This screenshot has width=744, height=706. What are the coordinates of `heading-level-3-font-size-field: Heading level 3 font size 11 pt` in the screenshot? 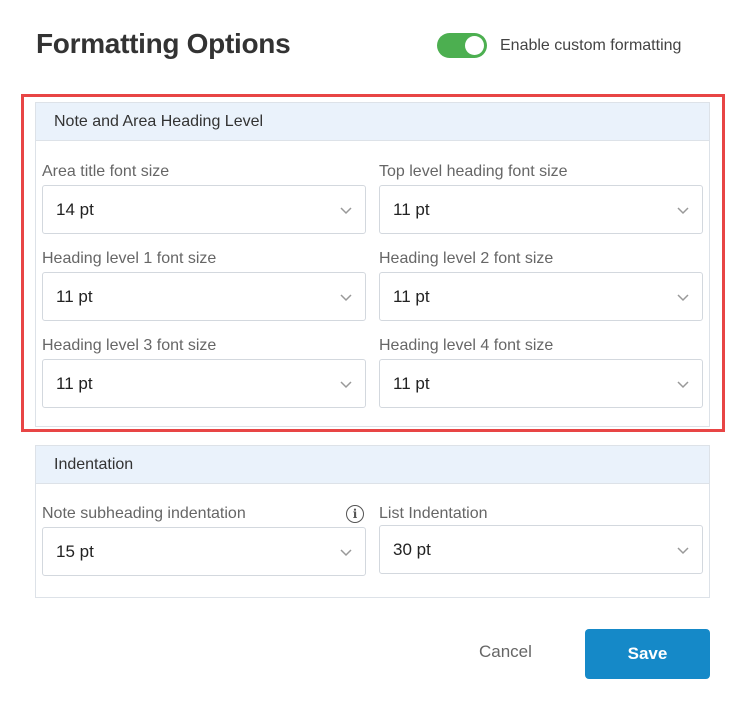 It's located at (204, 371).